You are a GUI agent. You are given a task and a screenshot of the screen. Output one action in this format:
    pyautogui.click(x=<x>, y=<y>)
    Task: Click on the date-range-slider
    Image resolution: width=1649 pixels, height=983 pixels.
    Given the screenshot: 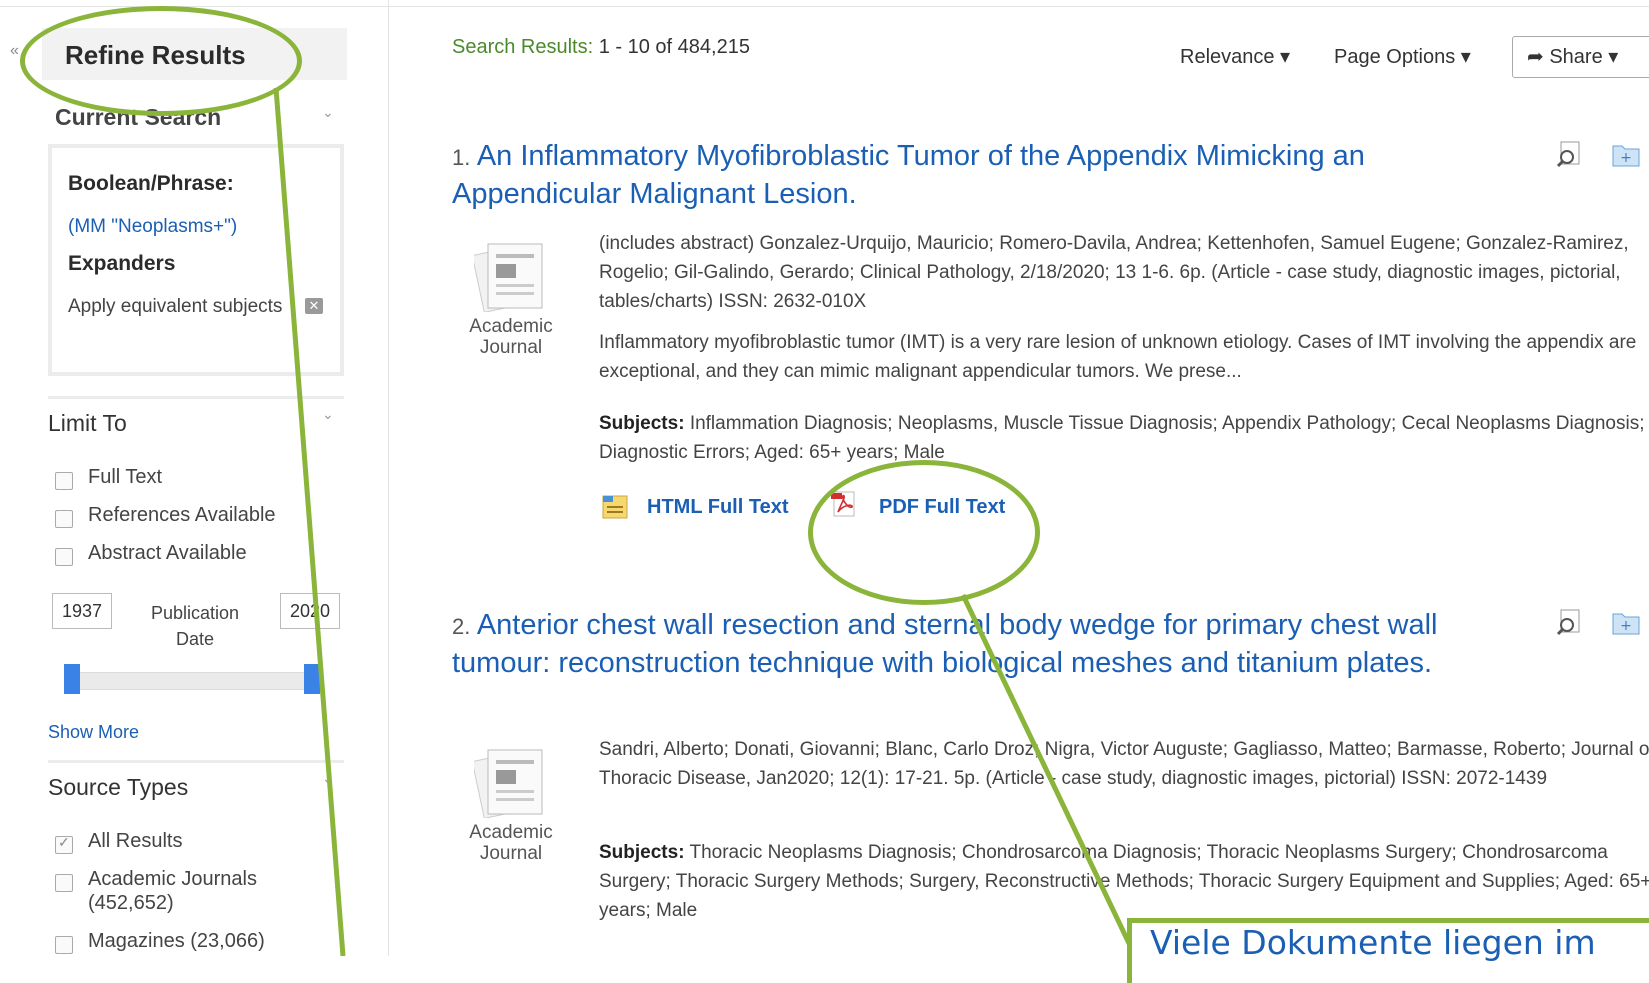 What is the action you would take?
    pyautogui.click(x=190, y=681)
    